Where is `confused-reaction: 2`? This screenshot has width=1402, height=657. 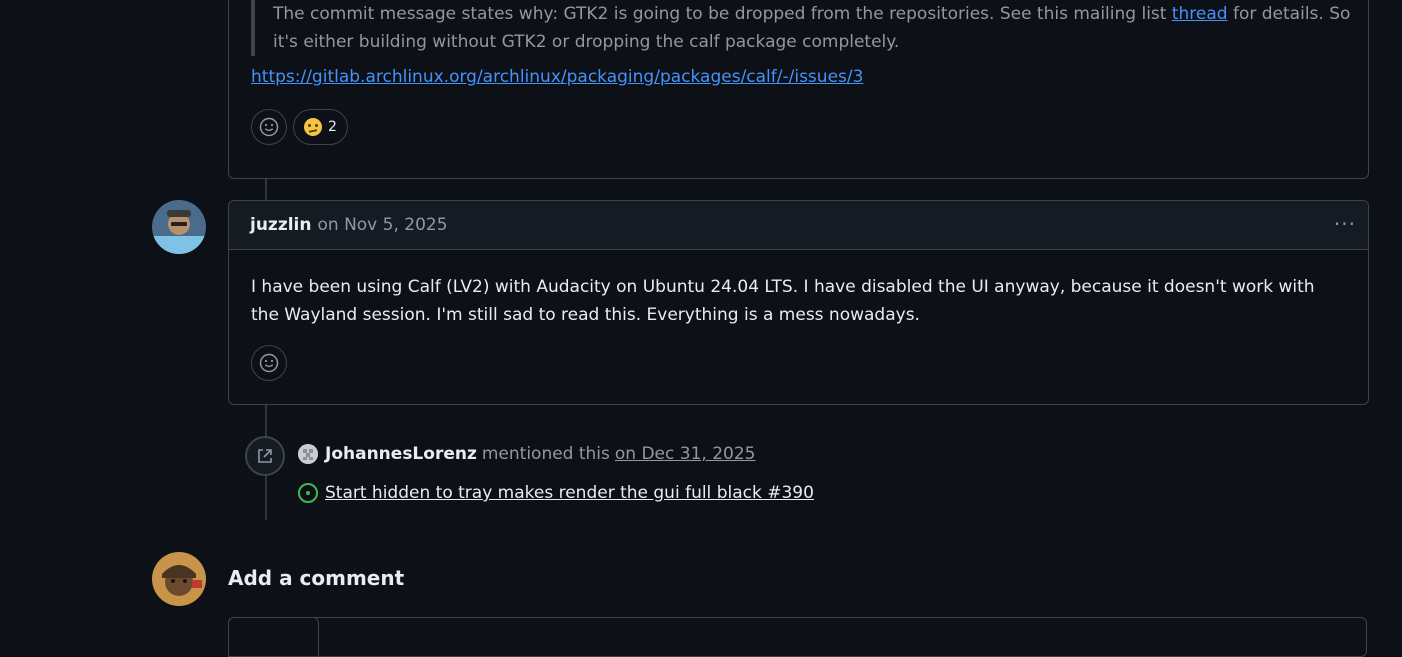
confused-reaction: 2 is located at coordinates (320, 127).